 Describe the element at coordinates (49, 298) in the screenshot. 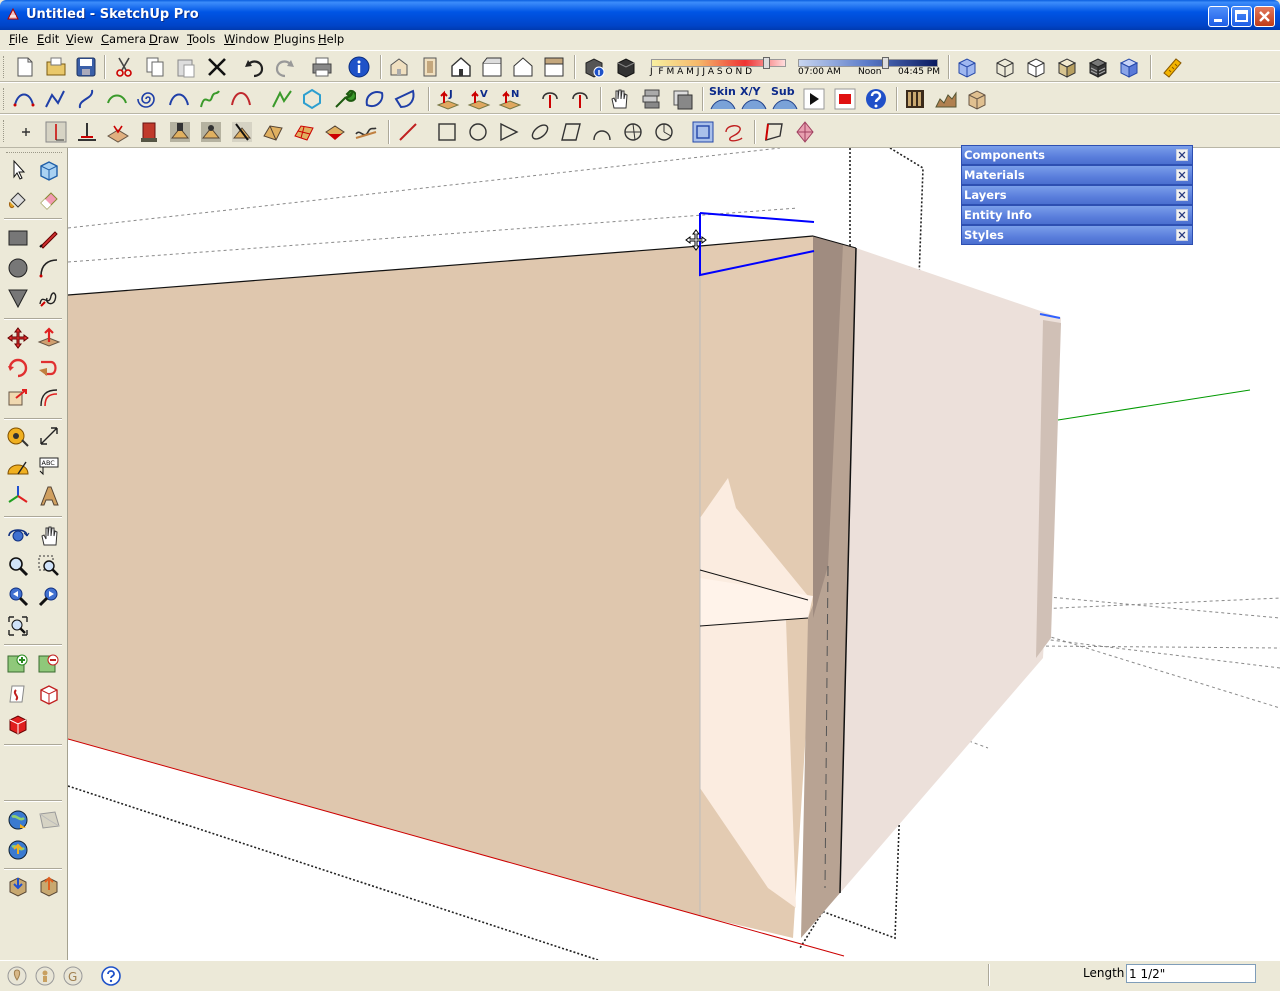

I see `freehand-icon` at that location.